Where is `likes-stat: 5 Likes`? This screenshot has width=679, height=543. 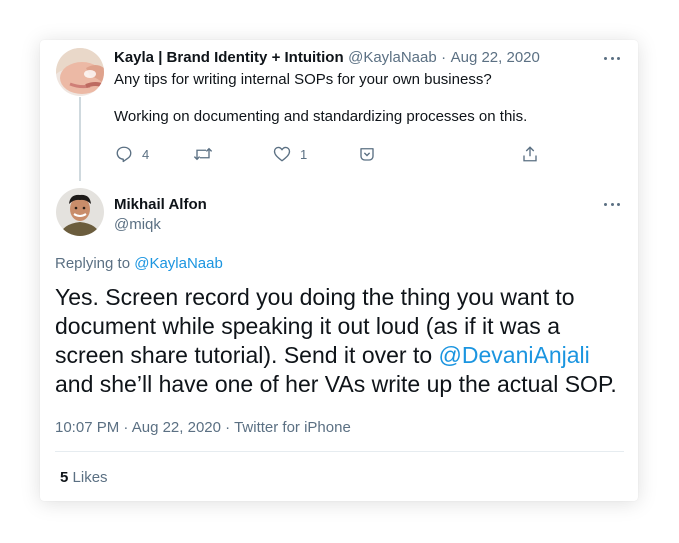
likes-stat: 5 Likes is located at coordinates (84, 477).